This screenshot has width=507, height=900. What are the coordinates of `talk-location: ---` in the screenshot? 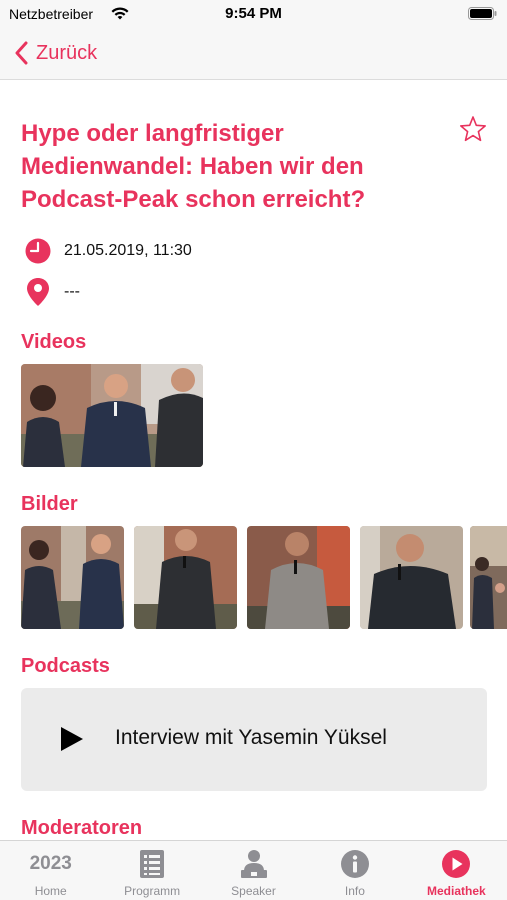 It's located at (72, 291).